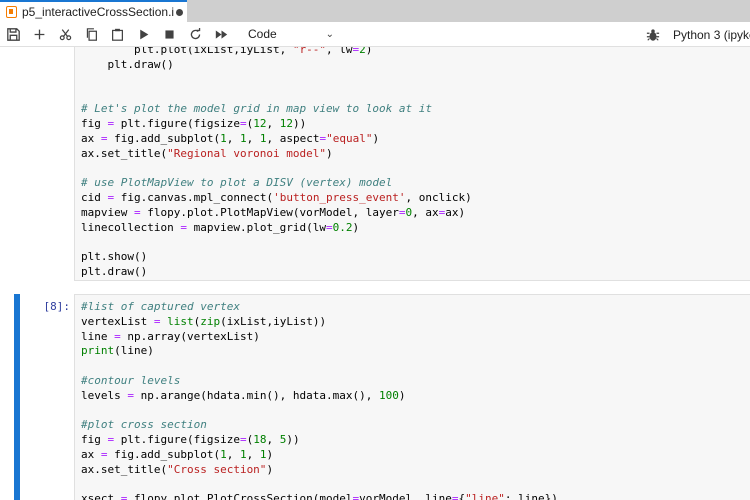  Describe the element at coordinates (415, 52) in the screenshot. I see `code-line: plt.plot(ixList,iyList, "r--", lw=2)` at that location.